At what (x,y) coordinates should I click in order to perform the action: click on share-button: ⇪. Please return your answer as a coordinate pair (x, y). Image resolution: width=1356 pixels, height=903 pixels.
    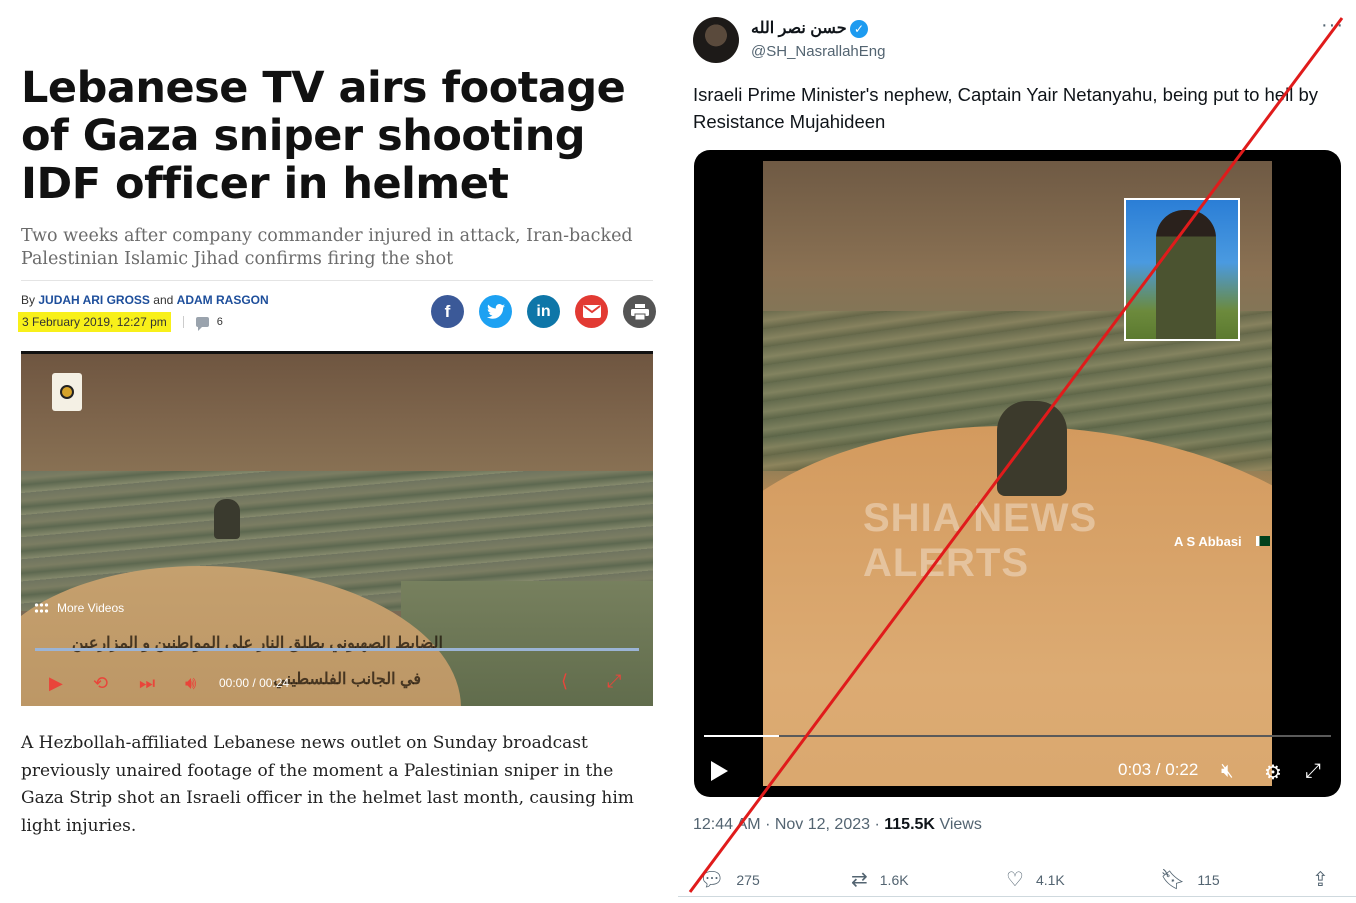
    Looking at the image, I should click on (1320, 880).